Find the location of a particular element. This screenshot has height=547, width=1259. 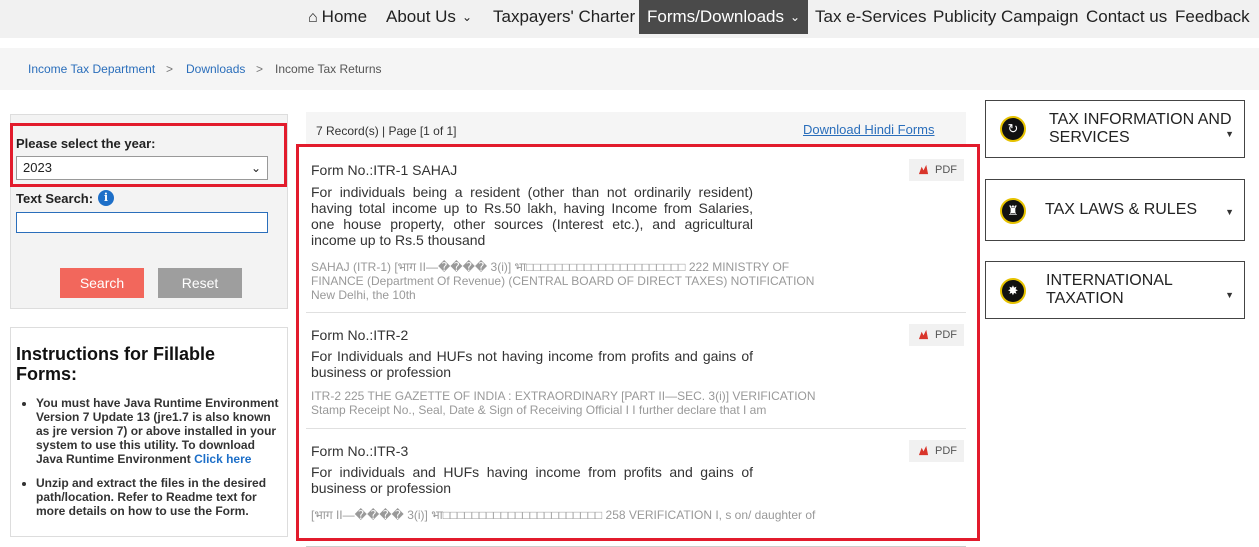

instructions-title: Instructions for Fillable Forms: is located at coordinates (116, 364).